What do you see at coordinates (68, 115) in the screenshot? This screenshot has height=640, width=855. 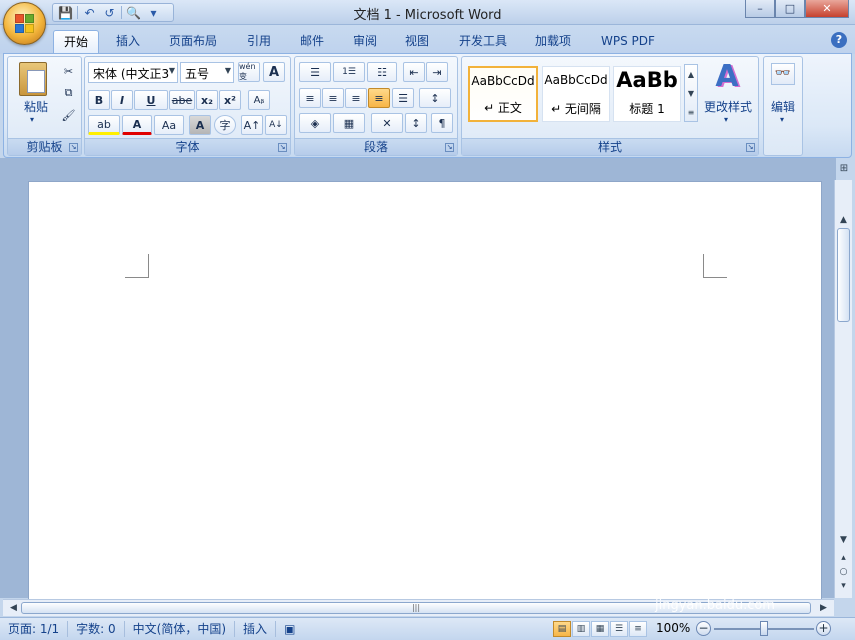 I see `format-painter-button: 🖌` at bounding box center [68, 115].